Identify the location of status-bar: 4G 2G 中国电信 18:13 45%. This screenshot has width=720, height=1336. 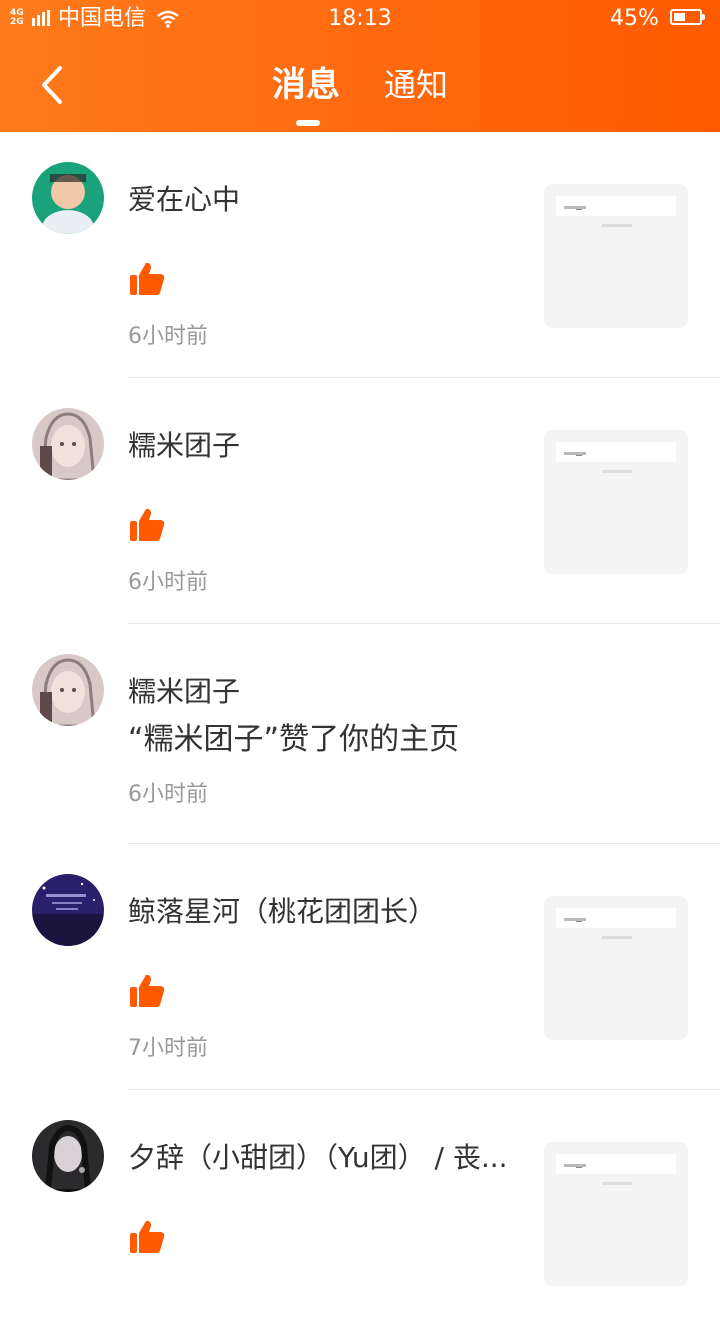
(360, 20).